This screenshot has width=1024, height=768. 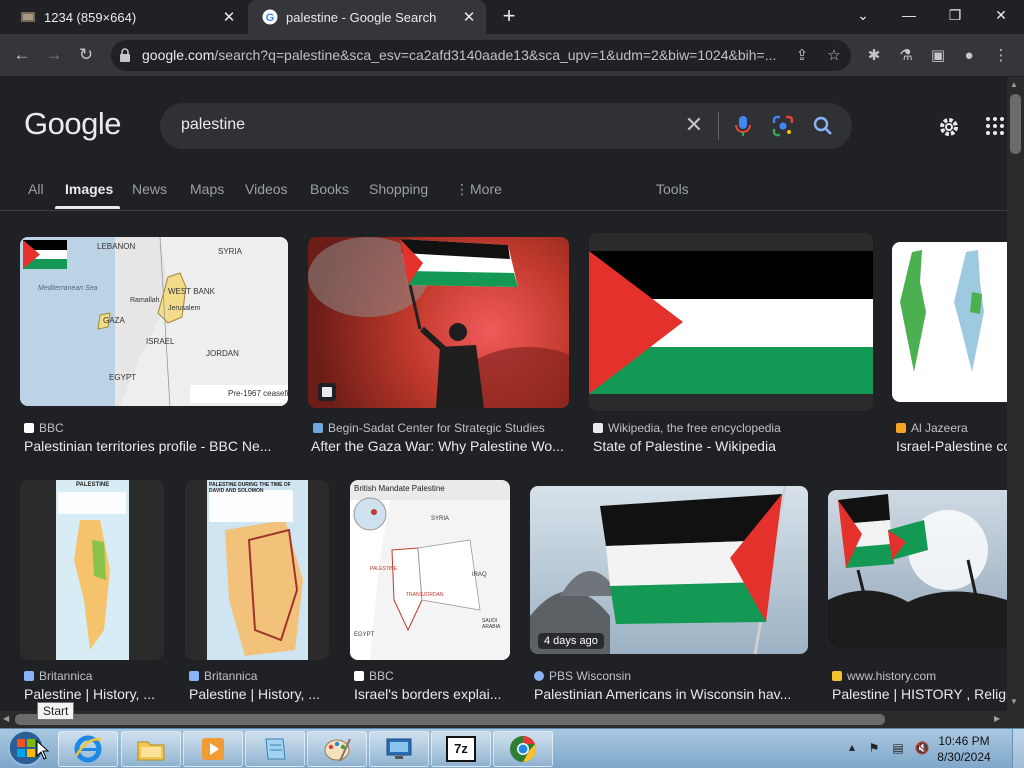 What do you see at coordinates (922, 749) in the screenshot?
I see `volume-muted-icon: 🔇` at bounding box center [922, 749].